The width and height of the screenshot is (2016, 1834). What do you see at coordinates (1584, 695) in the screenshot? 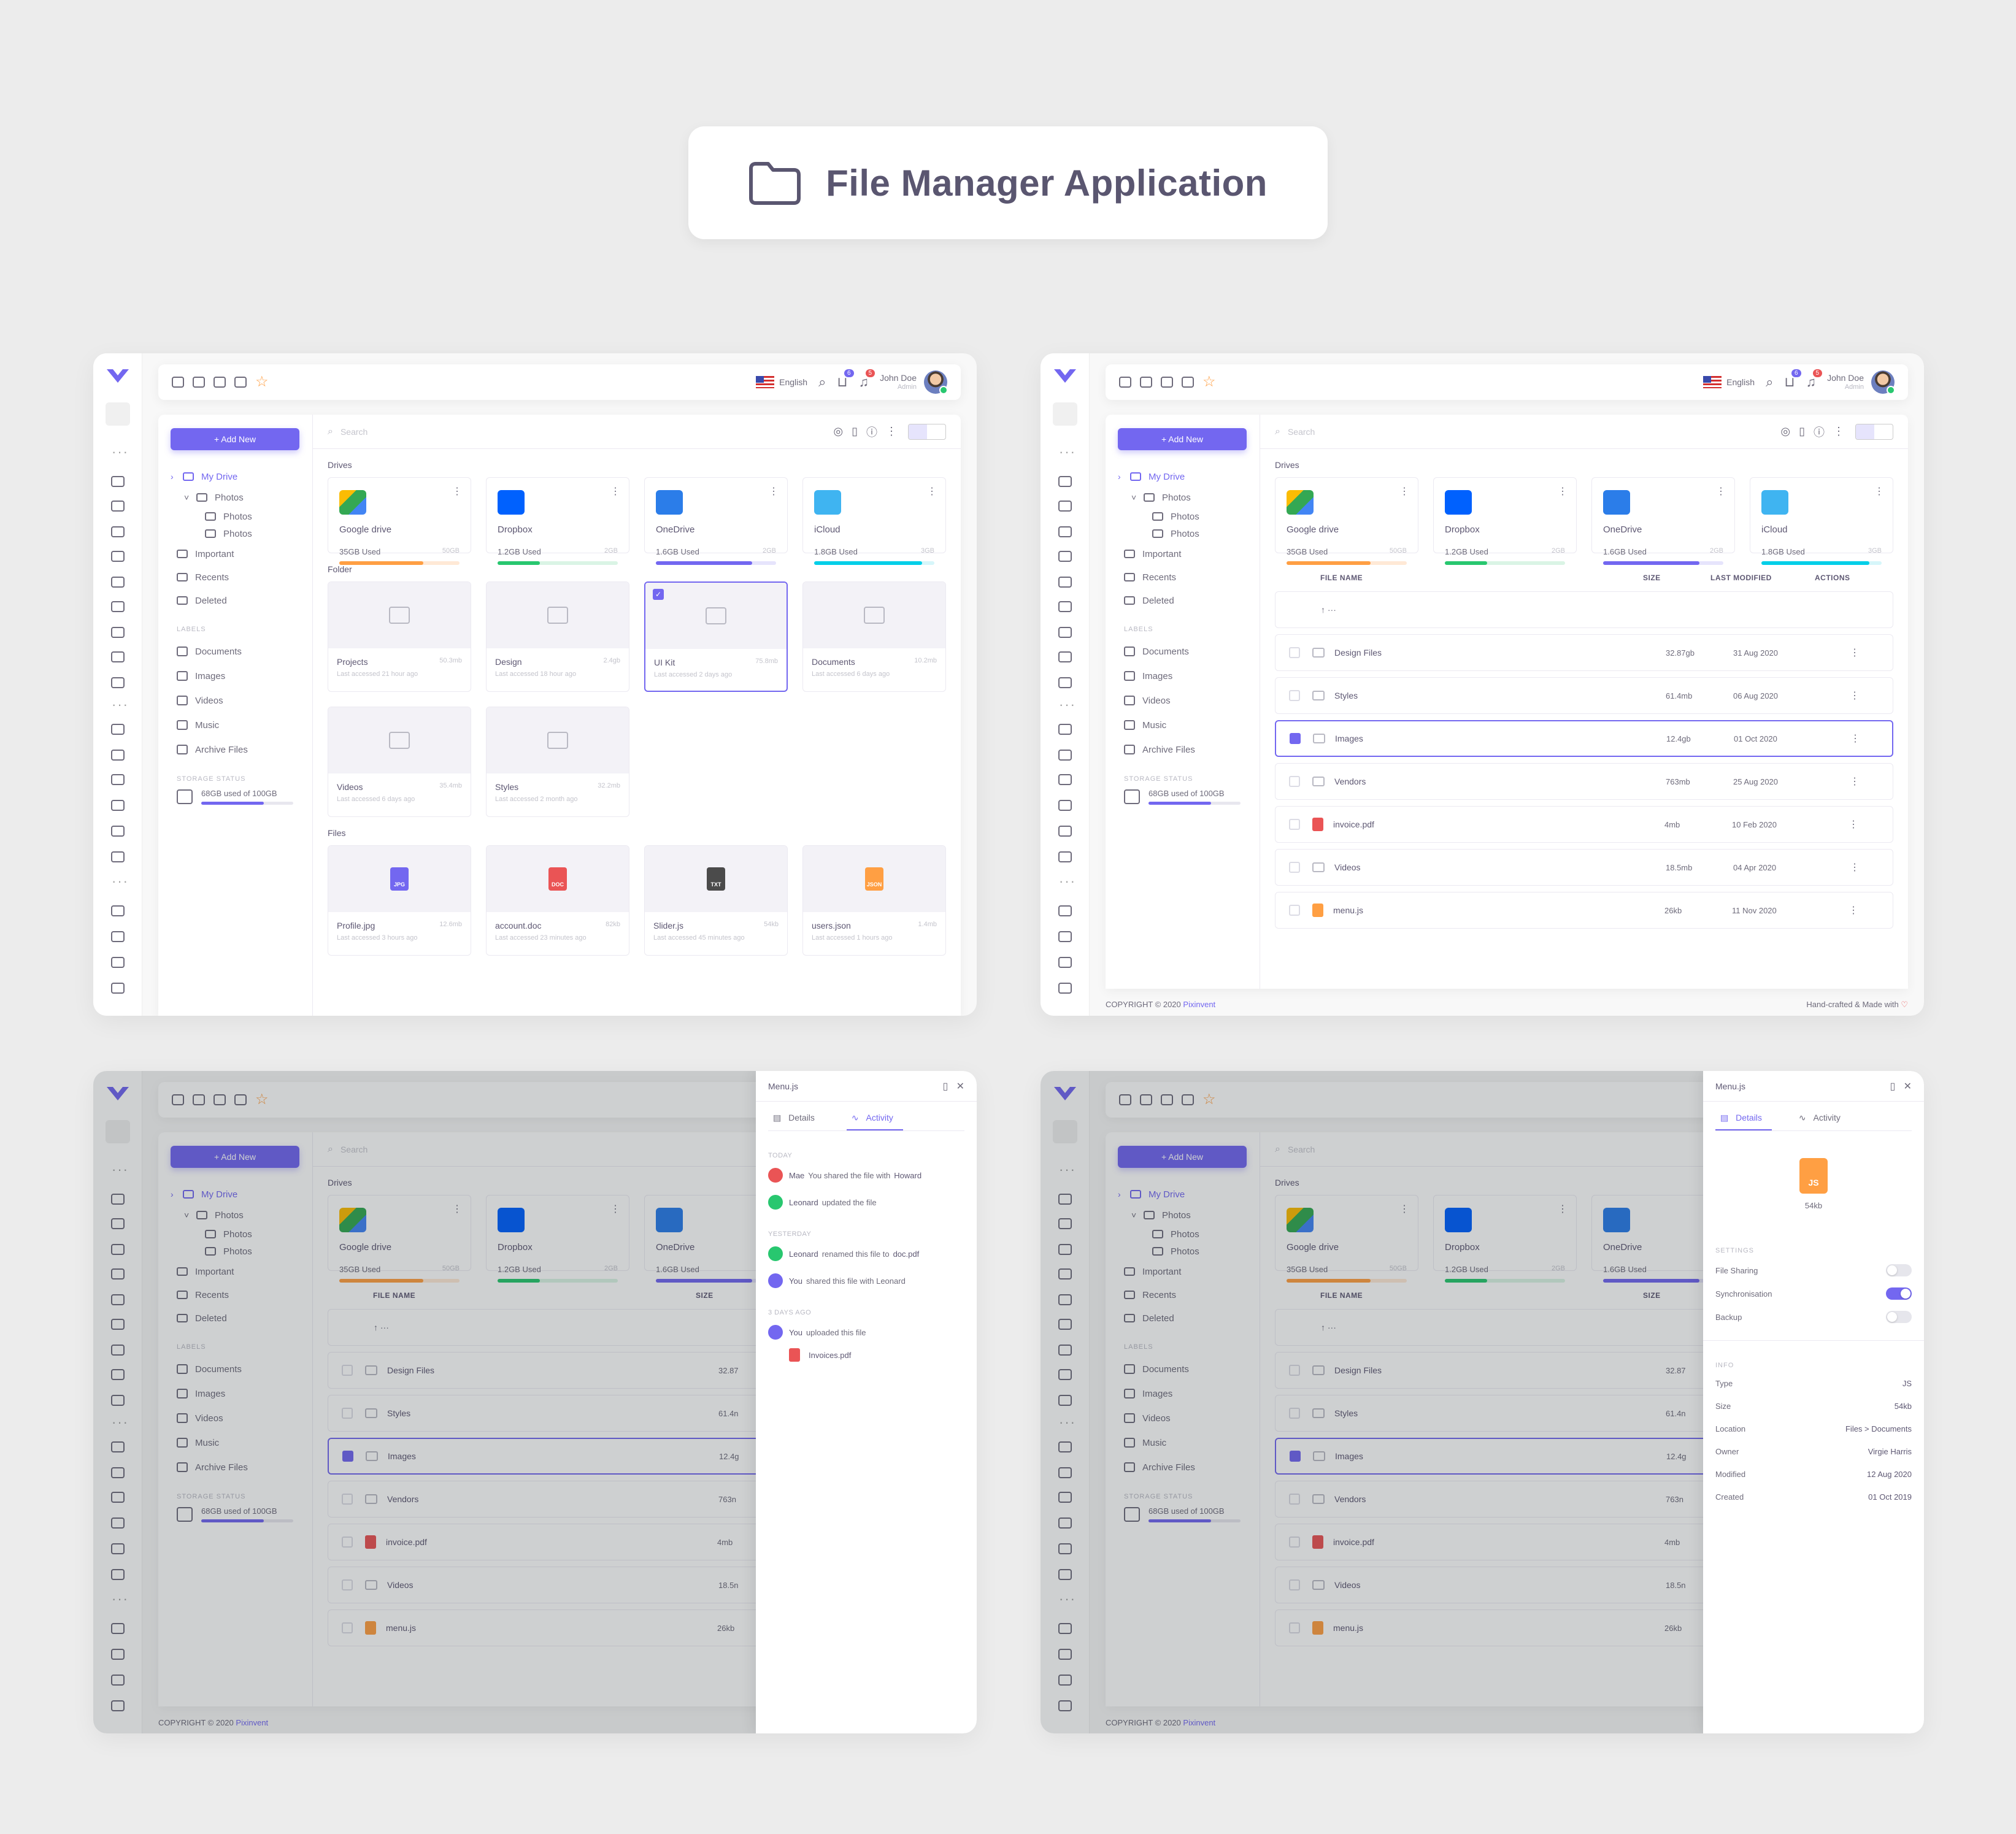
I see `table-row: Styles 61.4mb 06 Aug 2020 ⋮` at bounding box center [1584, 695].